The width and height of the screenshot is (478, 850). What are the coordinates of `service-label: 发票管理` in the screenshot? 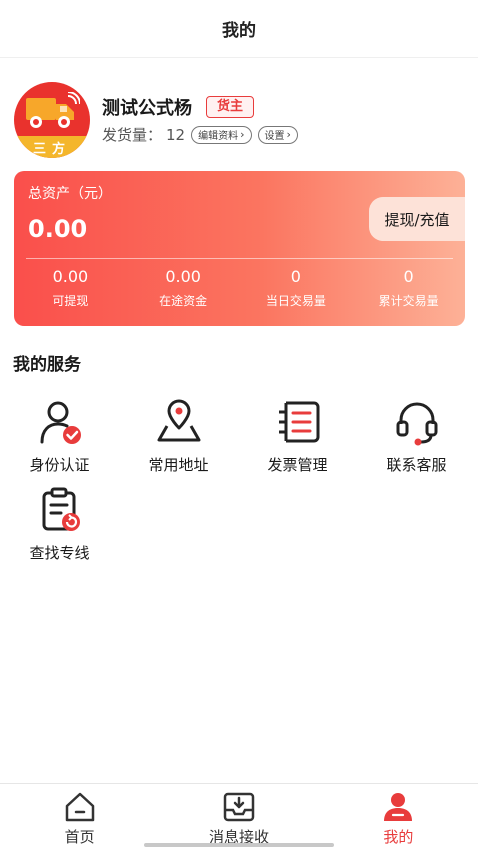 It's located at (297, 465).